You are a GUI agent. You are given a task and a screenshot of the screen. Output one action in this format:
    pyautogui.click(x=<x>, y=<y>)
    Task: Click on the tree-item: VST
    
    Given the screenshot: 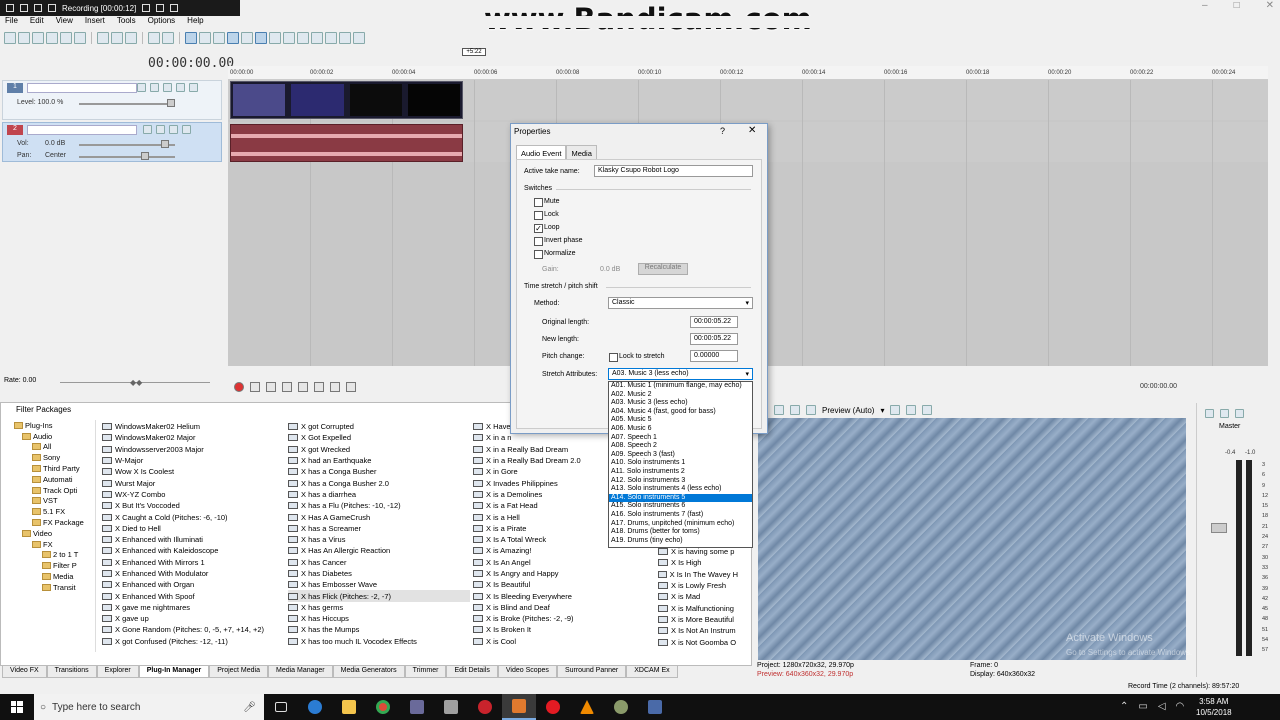 What is the action you would take?
    pyautogui.click(x=53, y=501)
    